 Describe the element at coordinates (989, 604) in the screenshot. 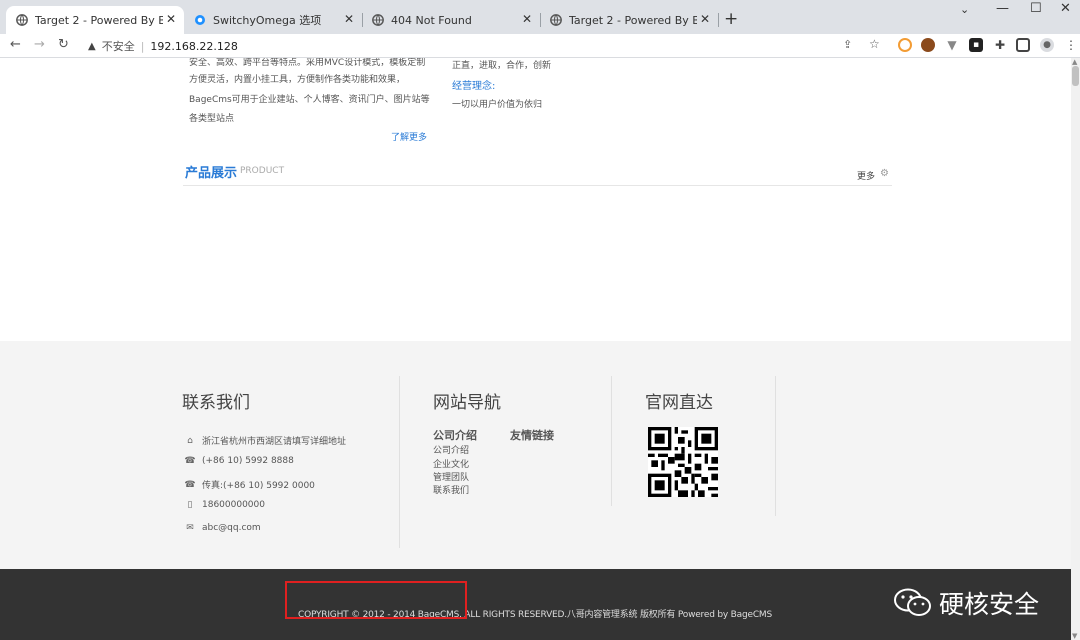

I see `brand-text: 硬核安全` at that location.